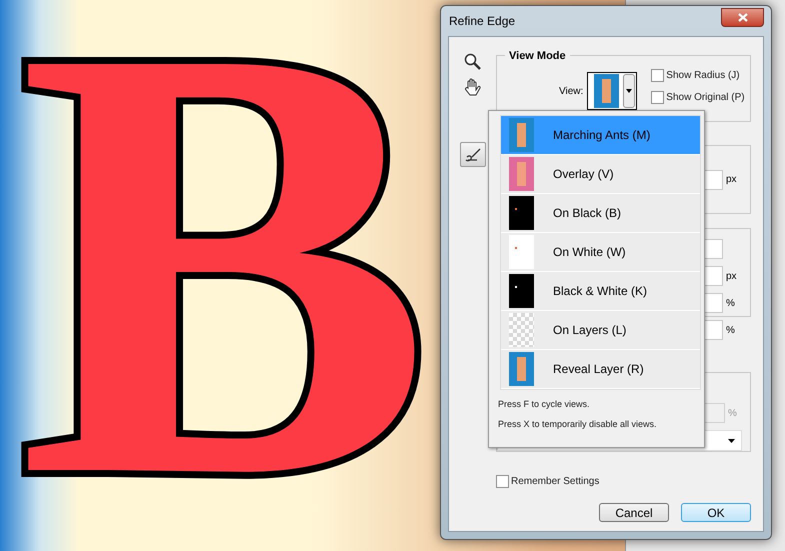 This screenshot has height=551, width=785. I want to click on refine-brush-tool, so click(473, 154).